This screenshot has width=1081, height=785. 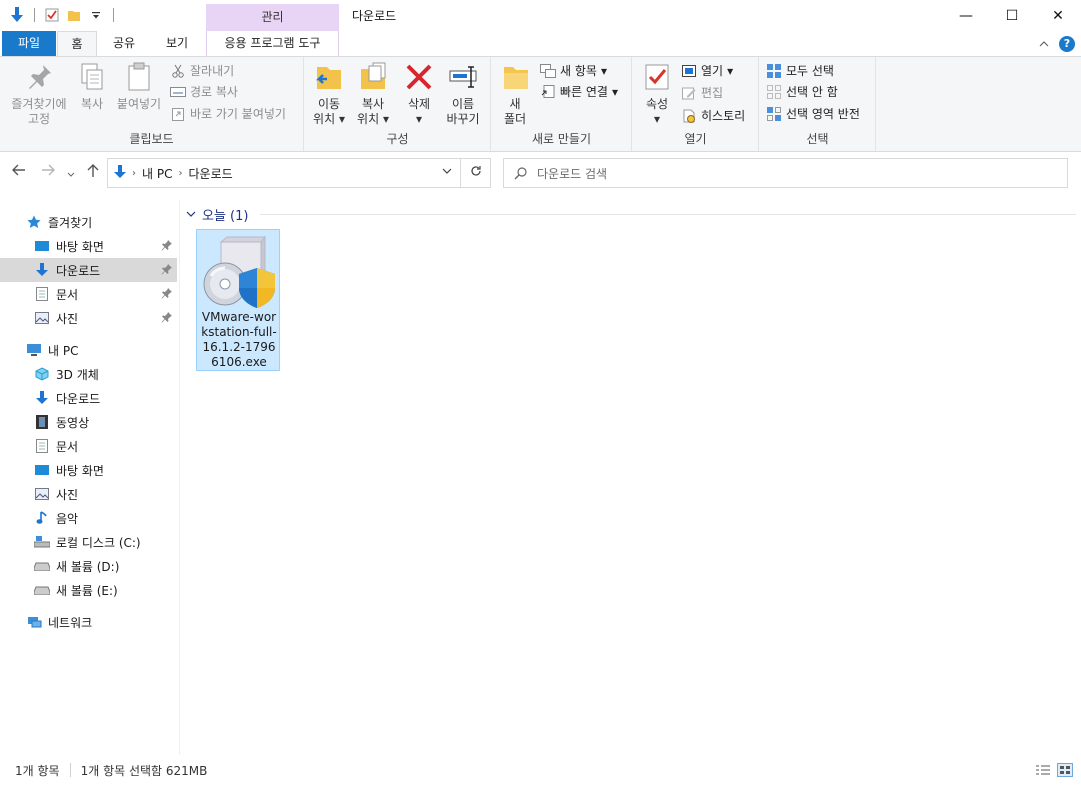 What do you see at coordinates (88, 494) in the screenshot?
I see `nav-pictures: 사진` at bounding box center [88, 494].